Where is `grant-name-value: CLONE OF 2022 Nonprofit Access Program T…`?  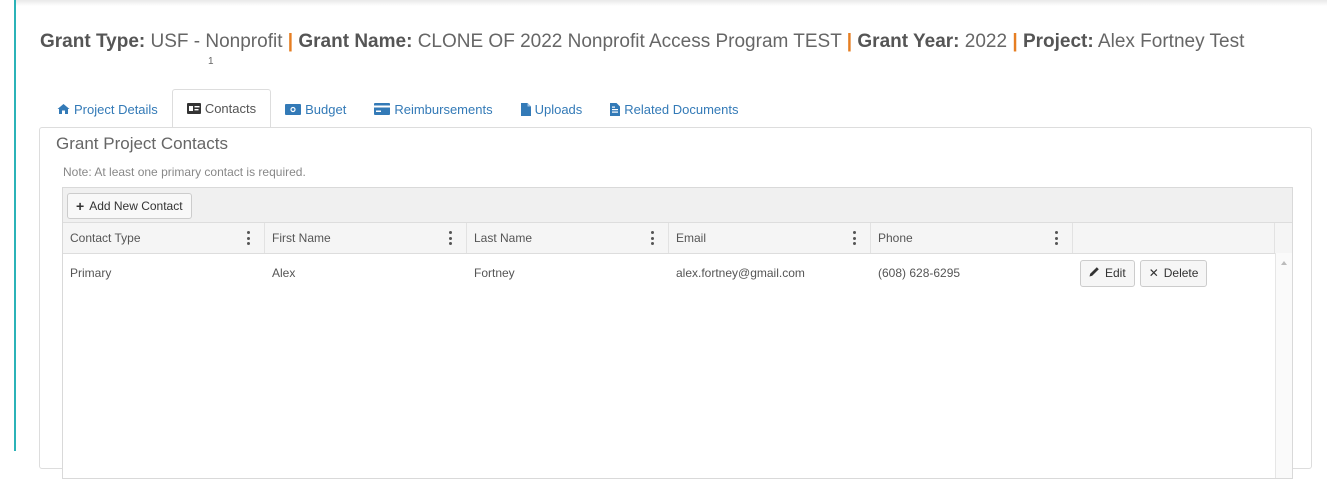
grant-name-value: CLONE OF 2022 Nonprofit Access Program T… is located at coordinates (629, 41).